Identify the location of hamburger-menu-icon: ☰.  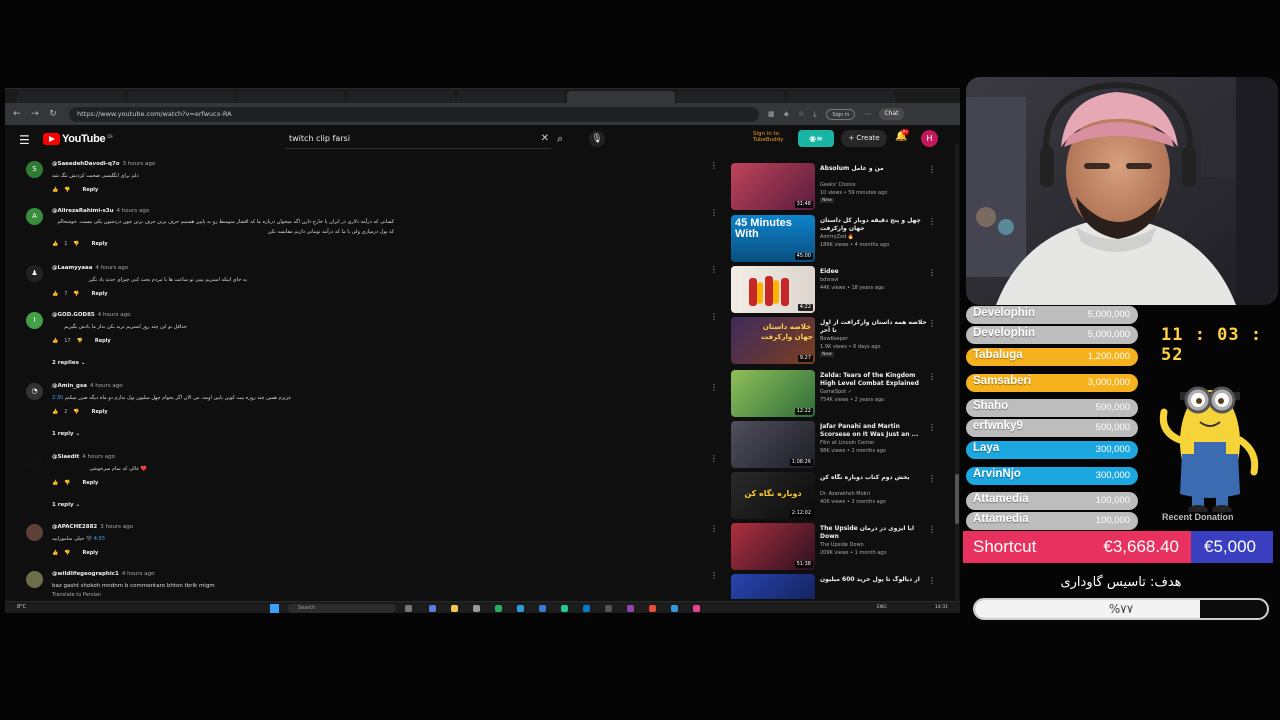
(24, 140).